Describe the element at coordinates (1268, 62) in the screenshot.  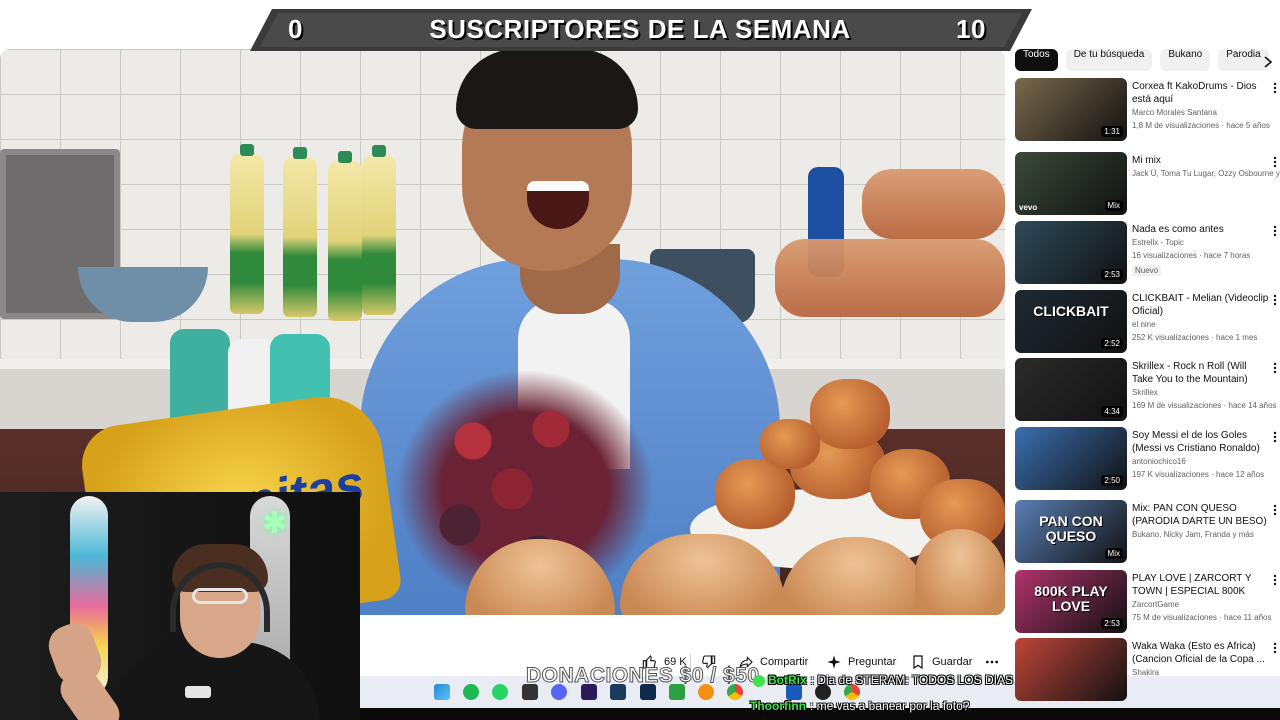
I see `chevron-right-icon` at that location.